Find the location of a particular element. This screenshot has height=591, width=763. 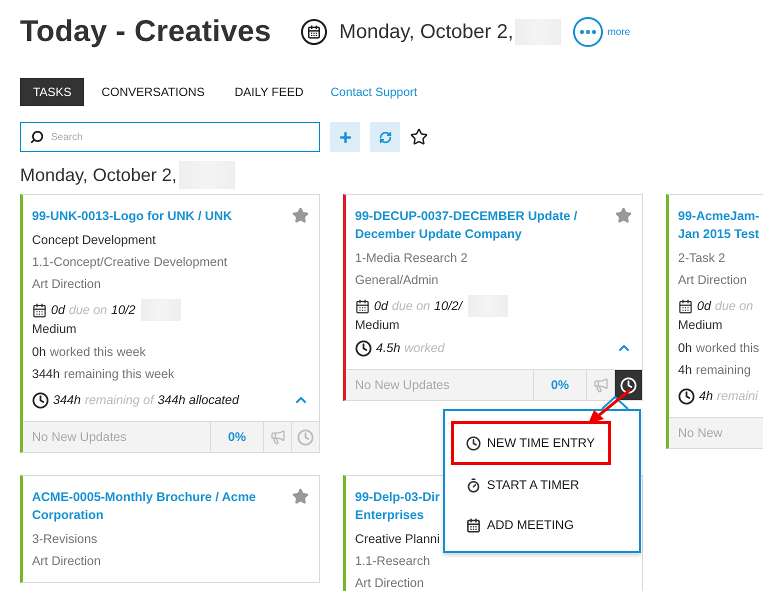

meeting-icon is located at coordinates (473, 525).